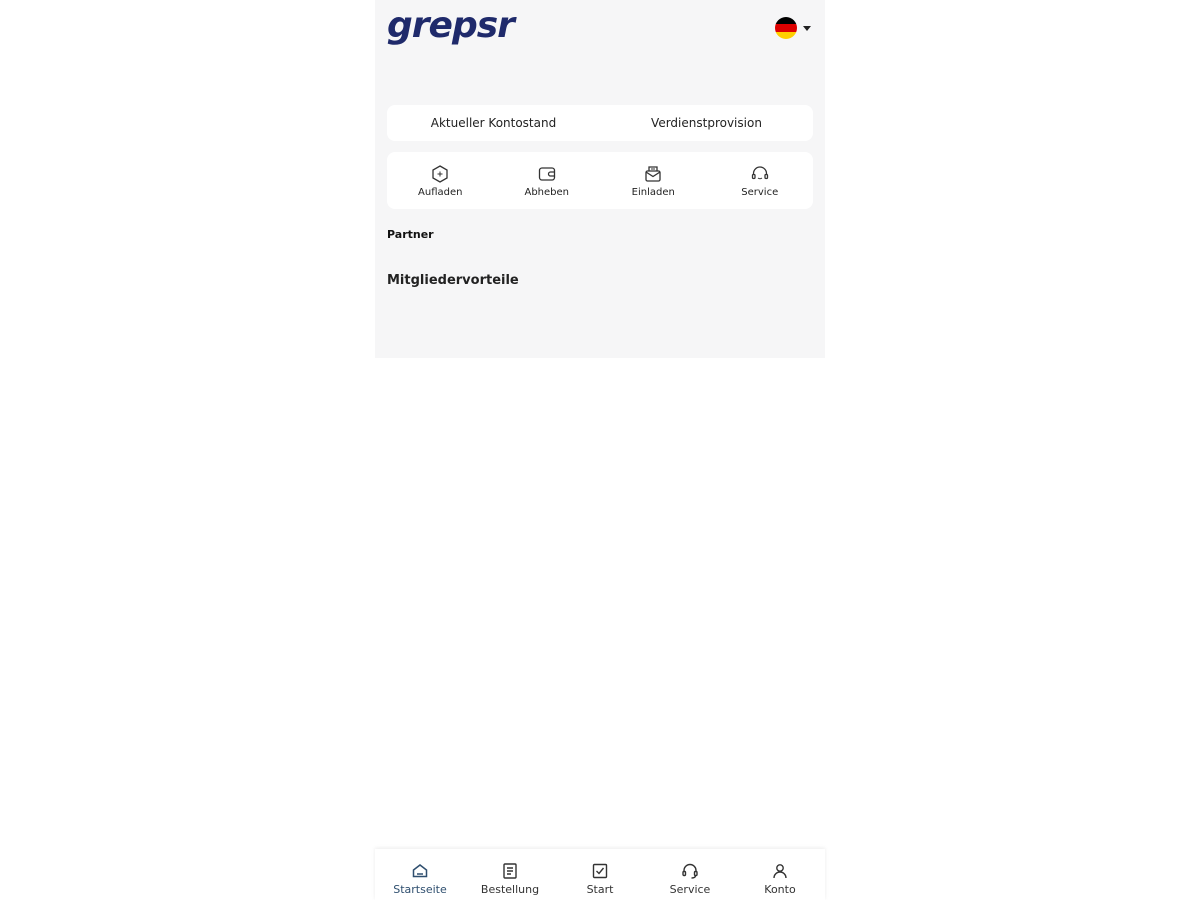 Image resolution: width=1200 pixels, height=900 pixels. What do you see at coordinates (760, 192) in the screenshot?
I see `action-service-label: Service` at bounding box center [760, 192].